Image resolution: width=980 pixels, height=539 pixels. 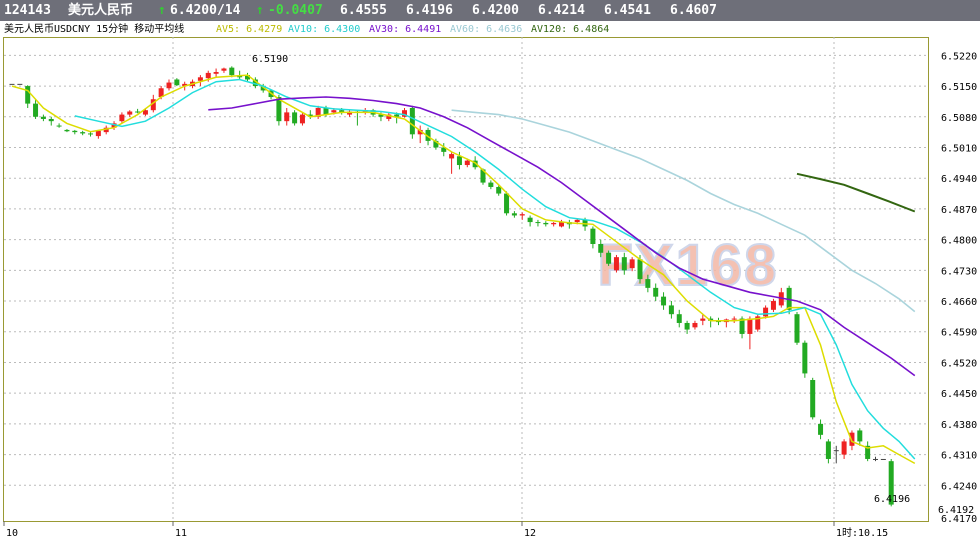 I want to click on y-tick-label: 6.5080, so click(x=959, y=118).